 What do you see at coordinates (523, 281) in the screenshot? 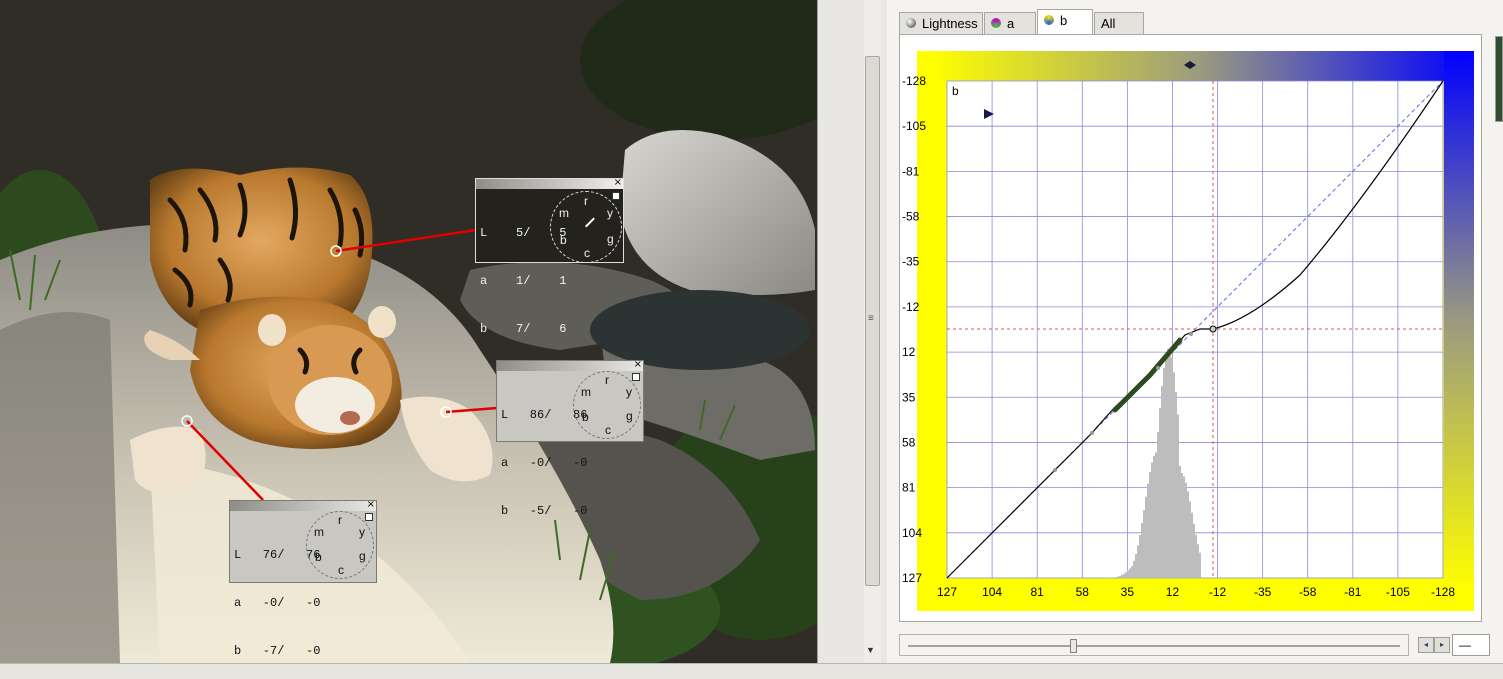
I see `readout-a: a 1/ 1` at bounding box center [523, 281].